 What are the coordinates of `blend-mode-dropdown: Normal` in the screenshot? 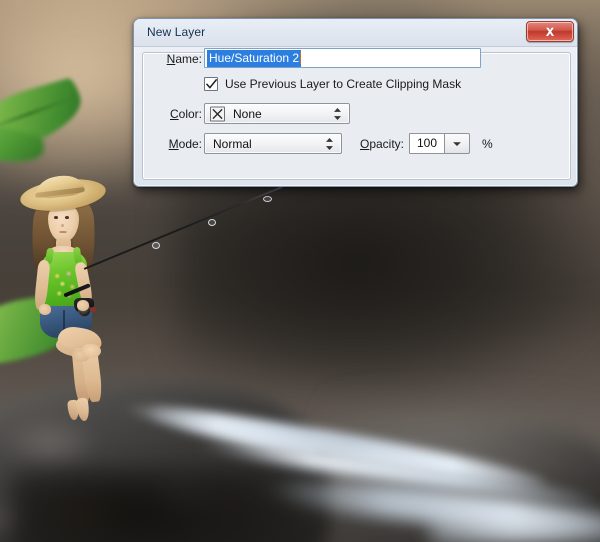 It's located at (273, 143).